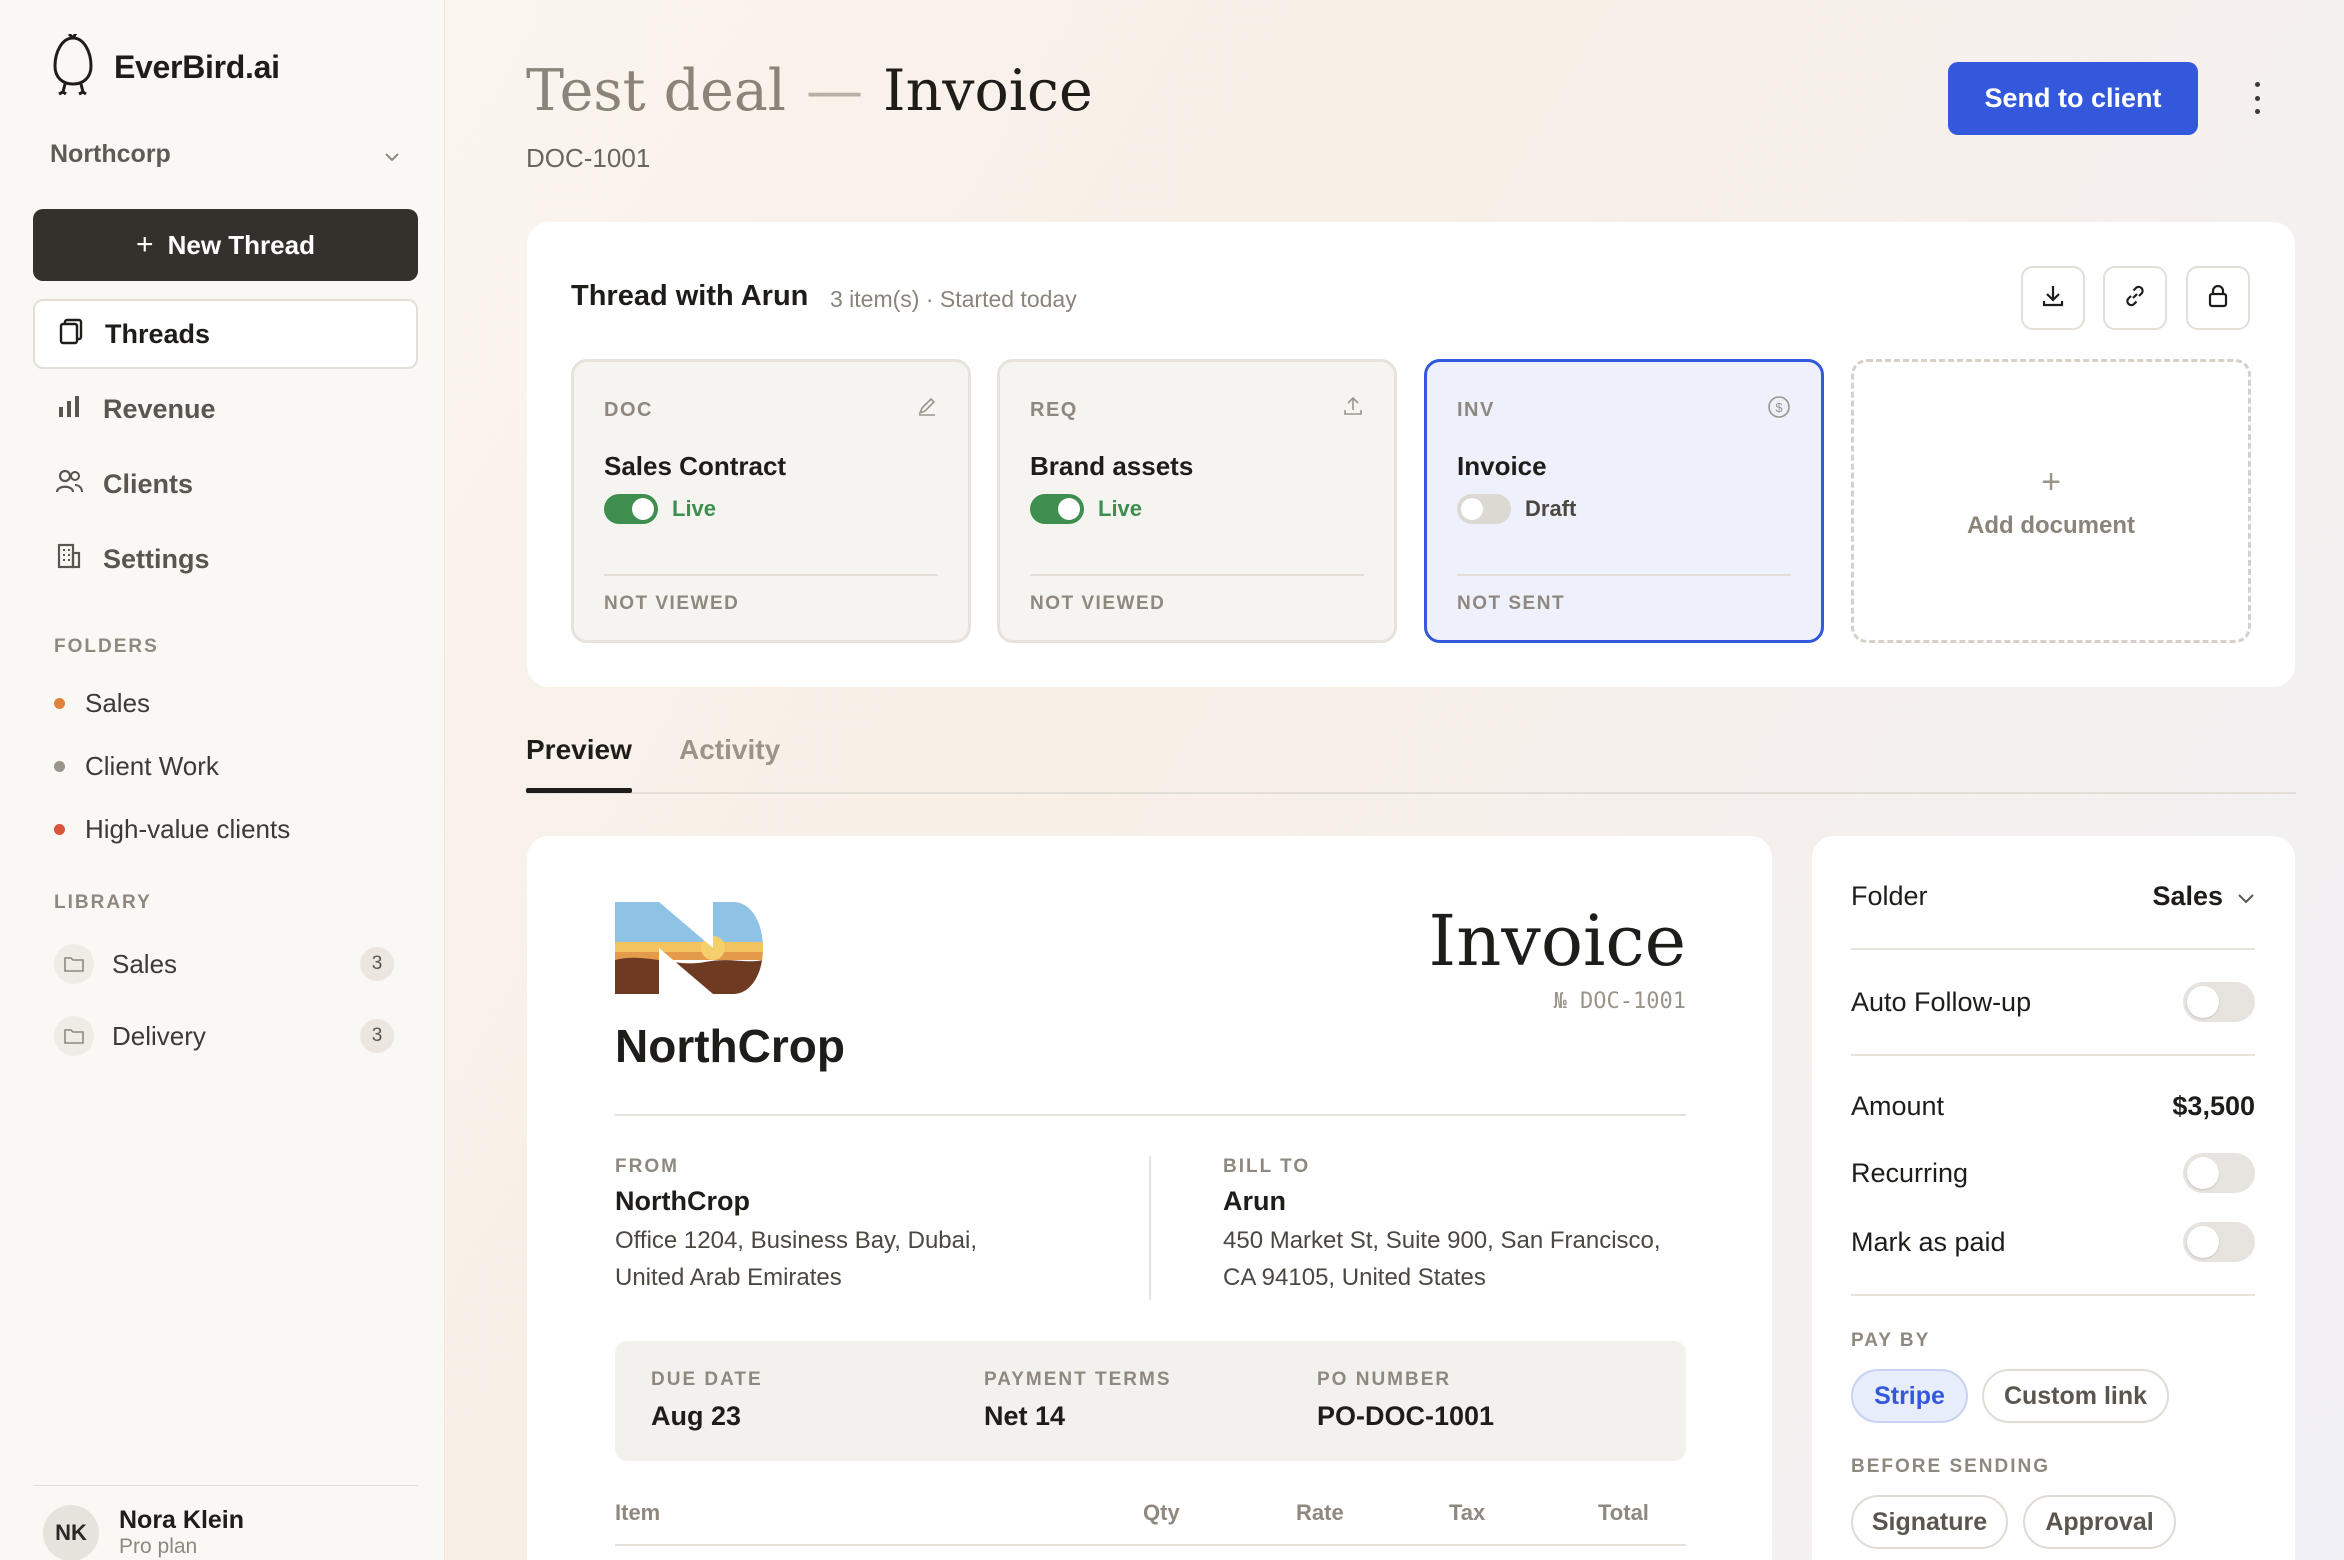 This screenshot has width=2344, height=1560. I want to click on library-item-sales: Sales 3, so click(224, 964).